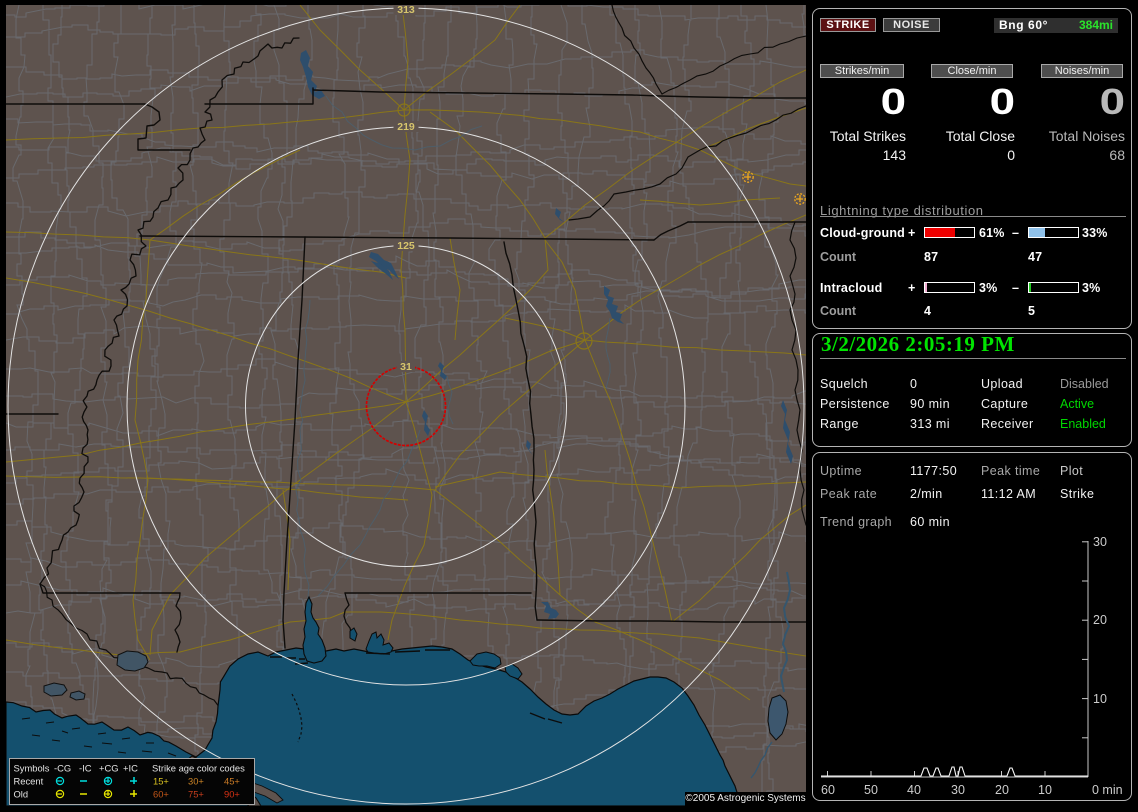  What do you see at coordinates (62, 768) in the screenshot?
I see `svg-text: -CG` at bounding box center [62, 768].